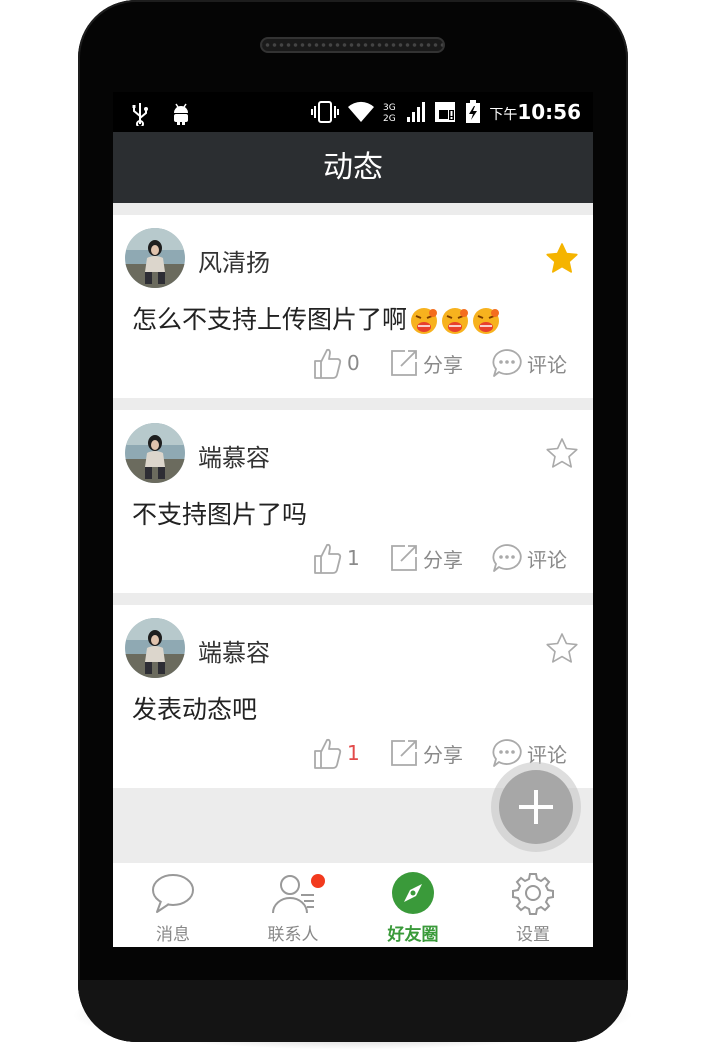 Image resolution: width=705 pixels, height=1064 pixels. I want to click on emoji-group, so click(455, 321).